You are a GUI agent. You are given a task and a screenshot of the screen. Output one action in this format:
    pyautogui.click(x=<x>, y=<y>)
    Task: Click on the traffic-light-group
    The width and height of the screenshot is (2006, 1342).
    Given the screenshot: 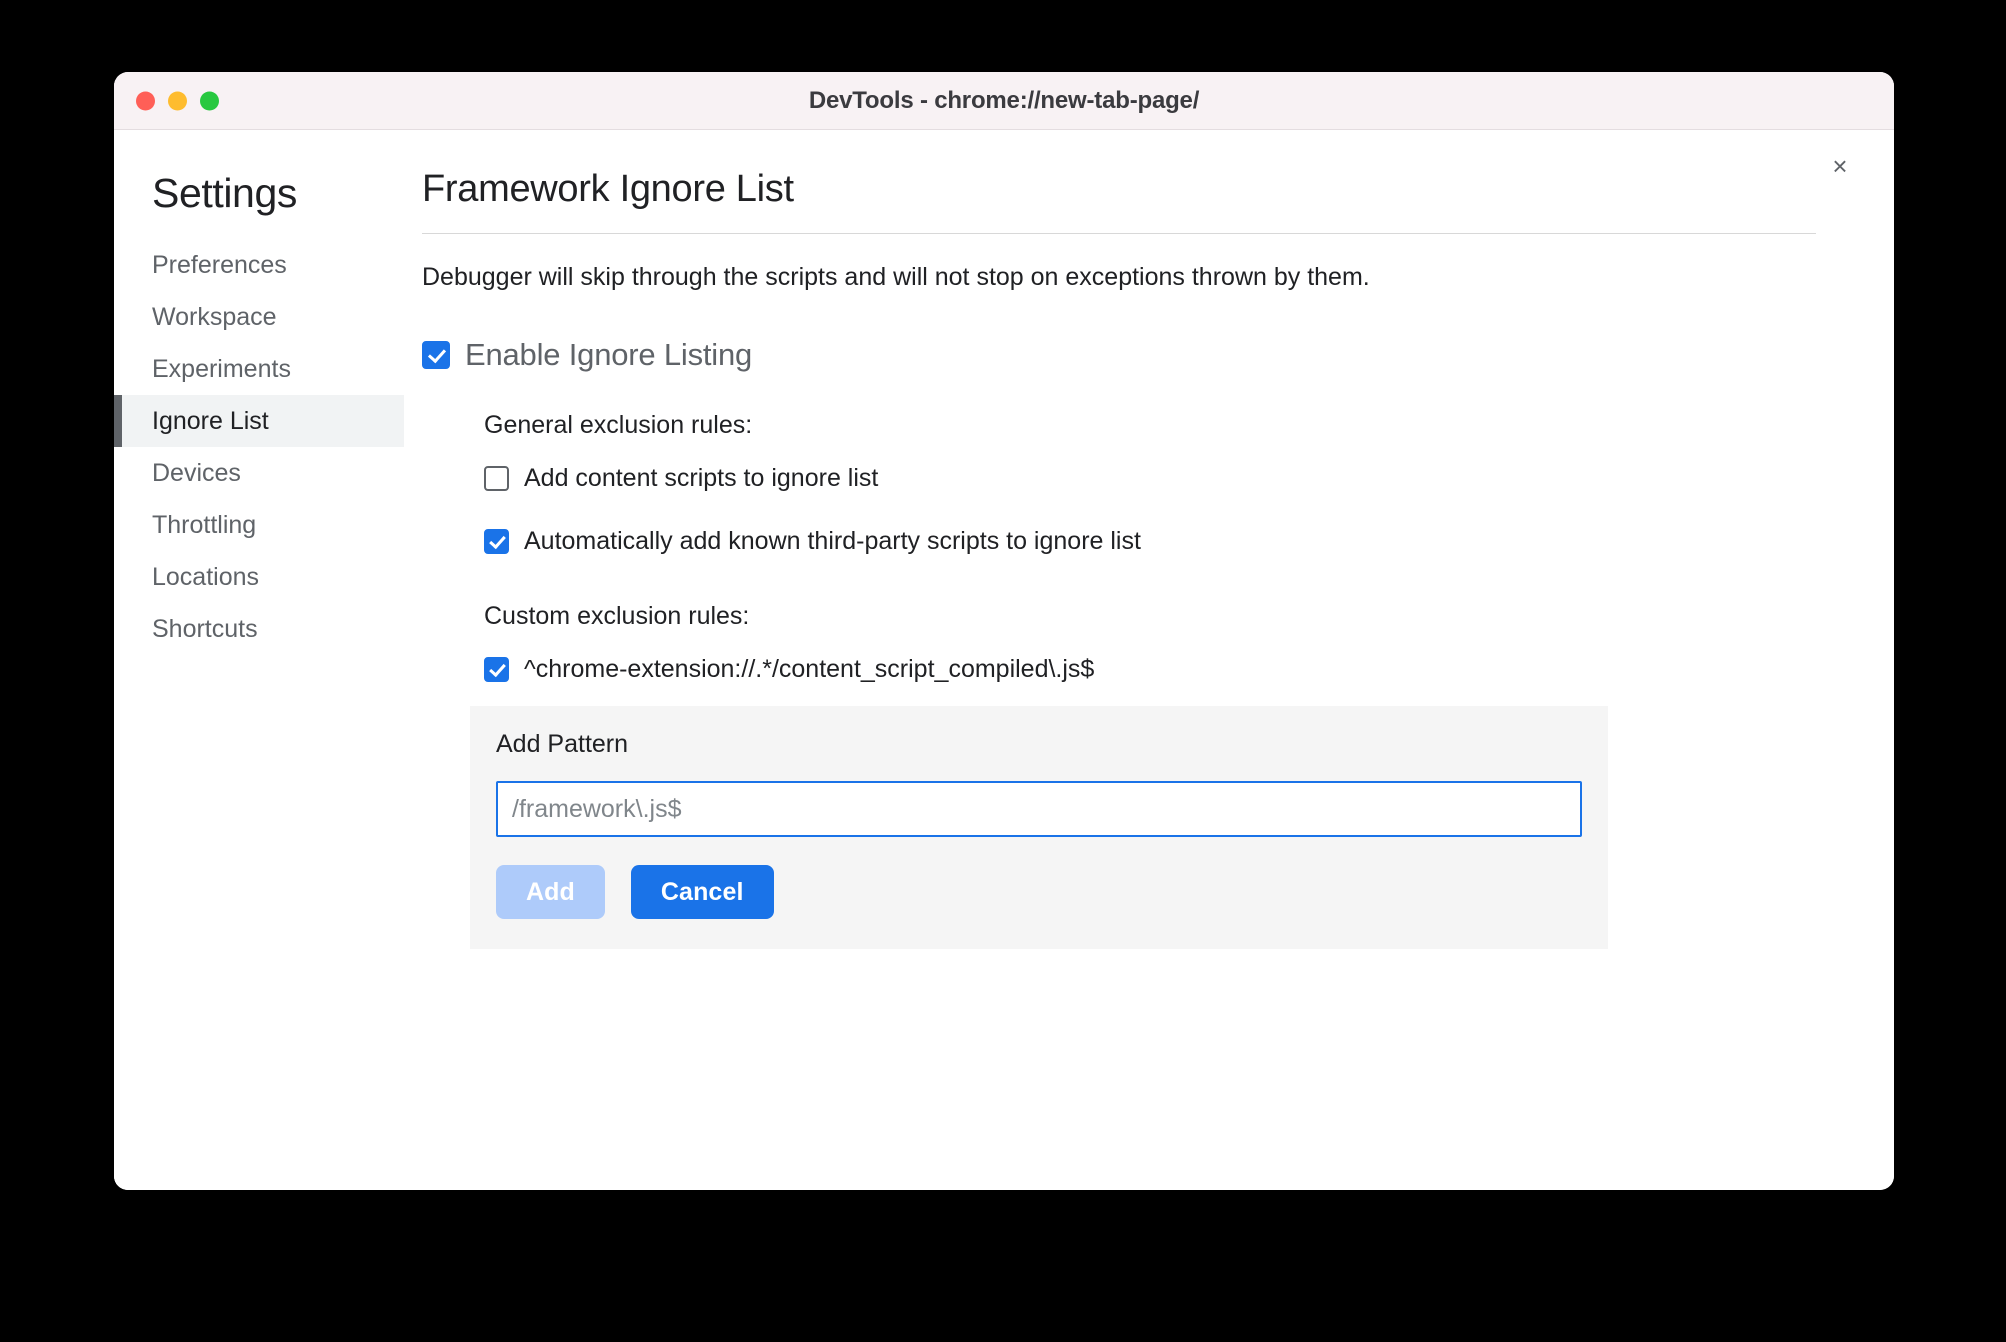 What is the action you would take?
    pyautogui.click(x=177, y=100)
    